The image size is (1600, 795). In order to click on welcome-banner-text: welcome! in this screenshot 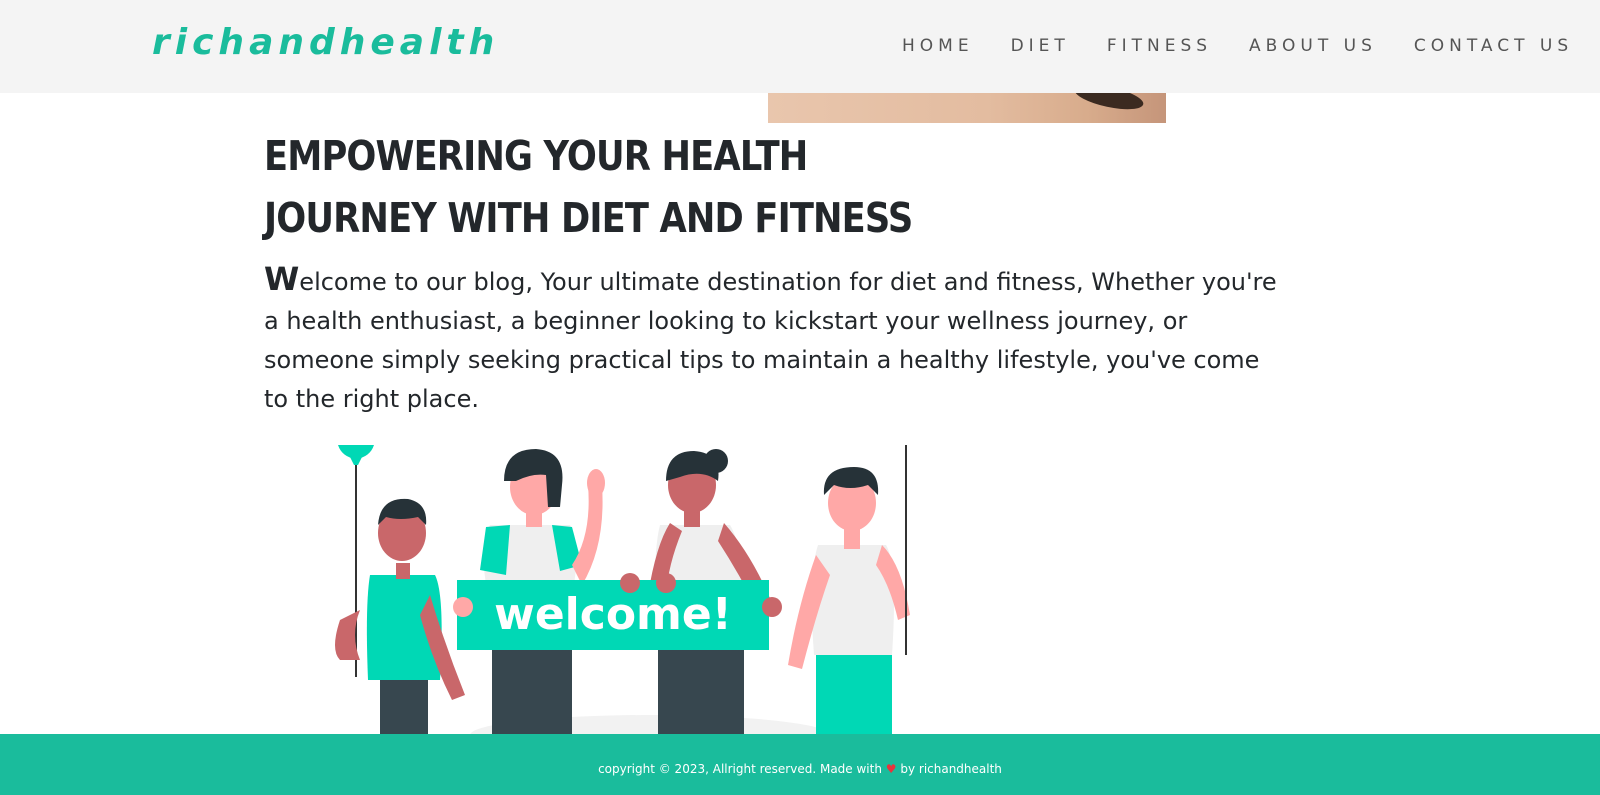, I will do `click(613, 614)`.